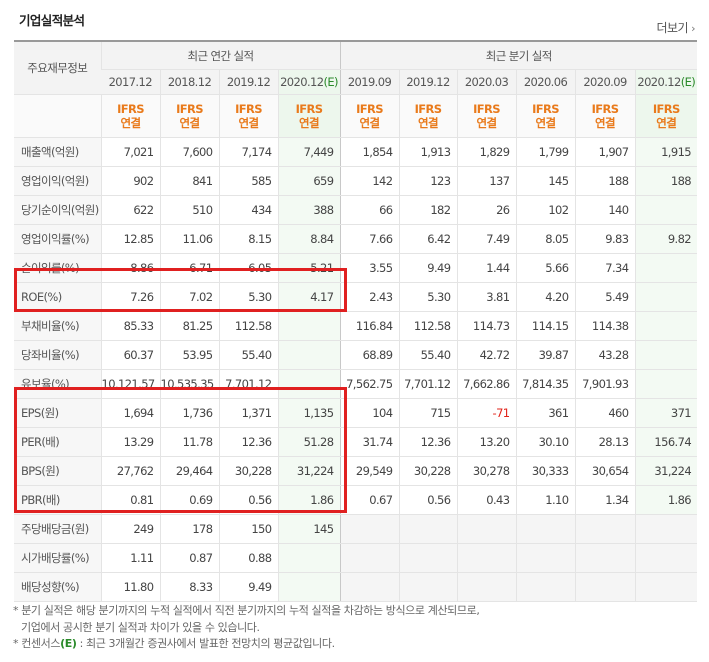  I want to click on value-cell: 371, so click(666, 413).